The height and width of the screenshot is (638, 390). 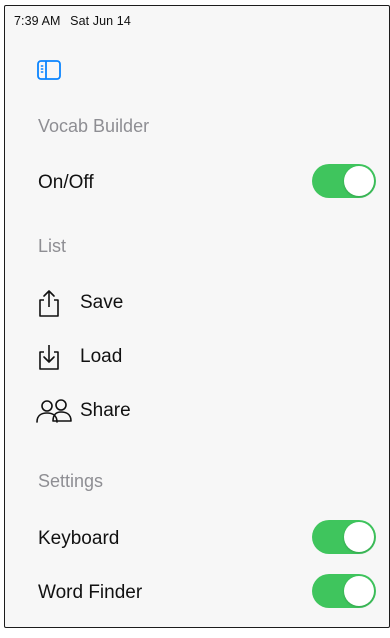 I want to click on status-time: 7:39 AM, so click(x=37, y=21).